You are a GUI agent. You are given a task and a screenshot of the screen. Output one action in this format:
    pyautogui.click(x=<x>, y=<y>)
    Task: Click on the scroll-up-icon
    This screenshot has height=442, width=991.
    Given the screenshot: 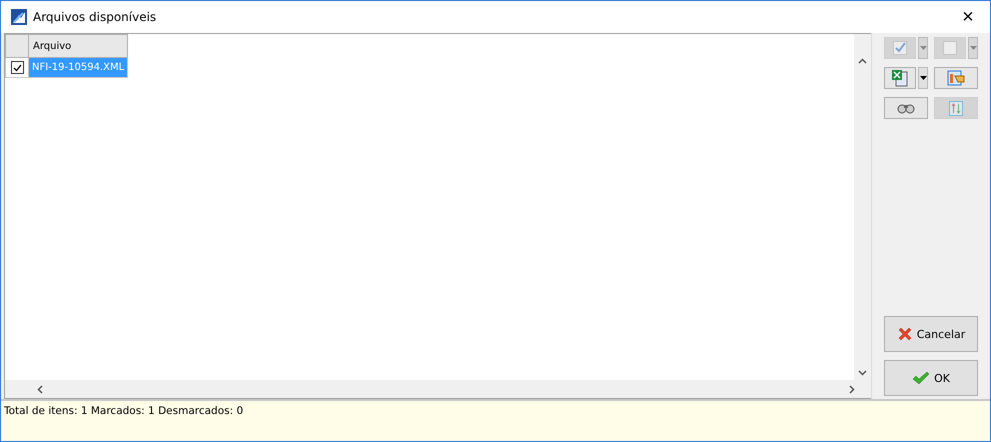 What is the action you would take?
    pyautogui.click(x=862, y=61)
    